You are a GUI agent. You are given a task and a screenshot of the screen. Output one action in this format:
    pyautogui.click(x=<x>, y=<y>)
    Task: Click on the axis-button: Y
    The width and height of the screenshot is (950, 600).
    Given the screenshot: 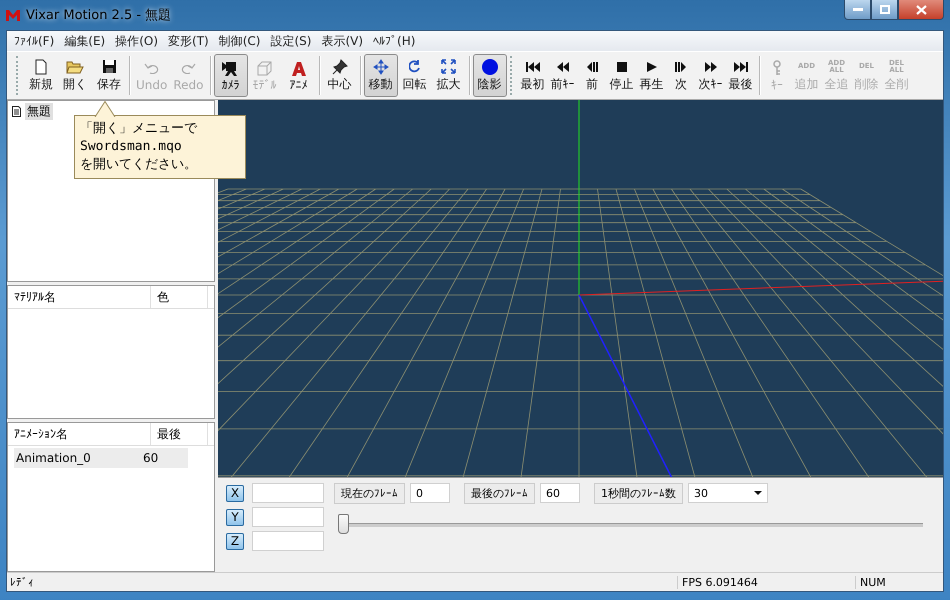 What is the action you would take?
    pyautogui.click(x=235, y=517)
    